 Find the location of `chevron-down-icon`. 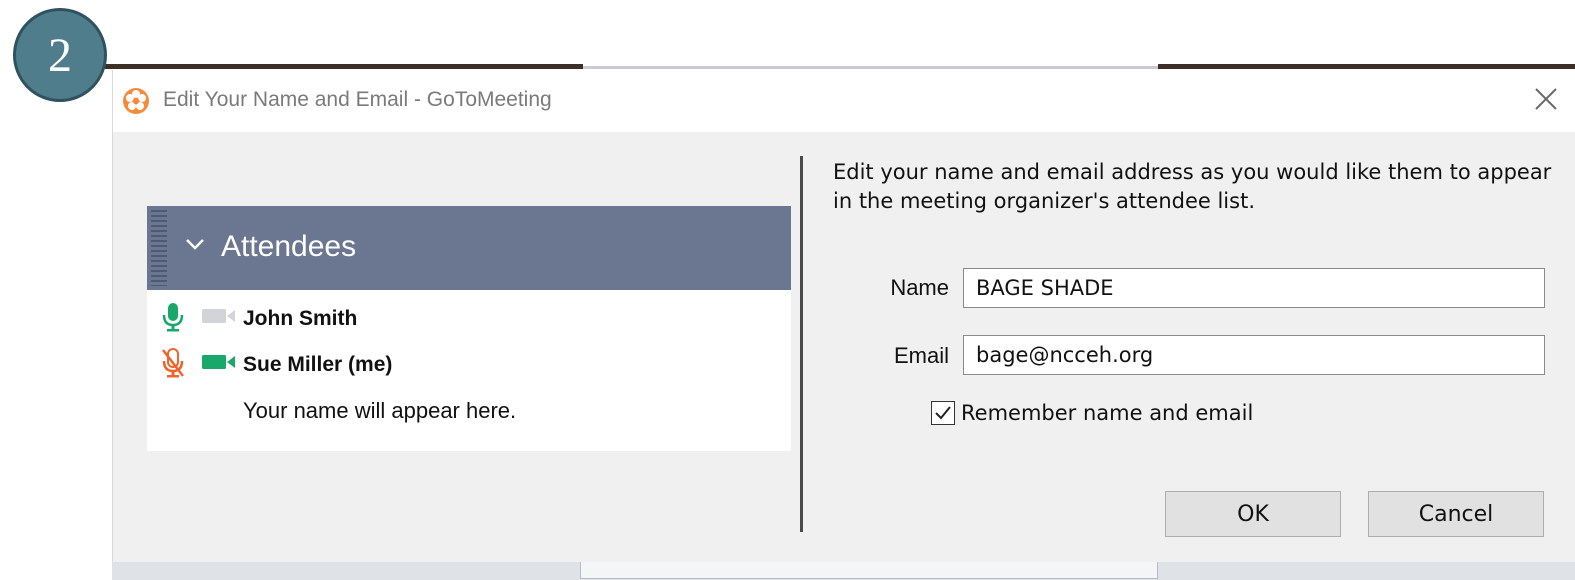

chevron-down-icon is located at coordinates (195, 244).